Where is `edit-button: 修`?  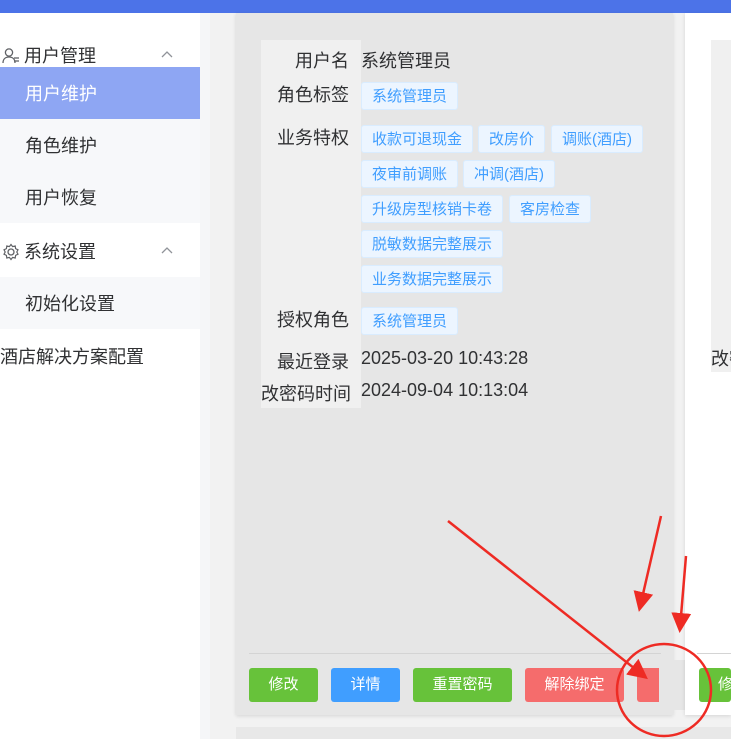
edit-button: 修 is located at coordinates (715, 685).